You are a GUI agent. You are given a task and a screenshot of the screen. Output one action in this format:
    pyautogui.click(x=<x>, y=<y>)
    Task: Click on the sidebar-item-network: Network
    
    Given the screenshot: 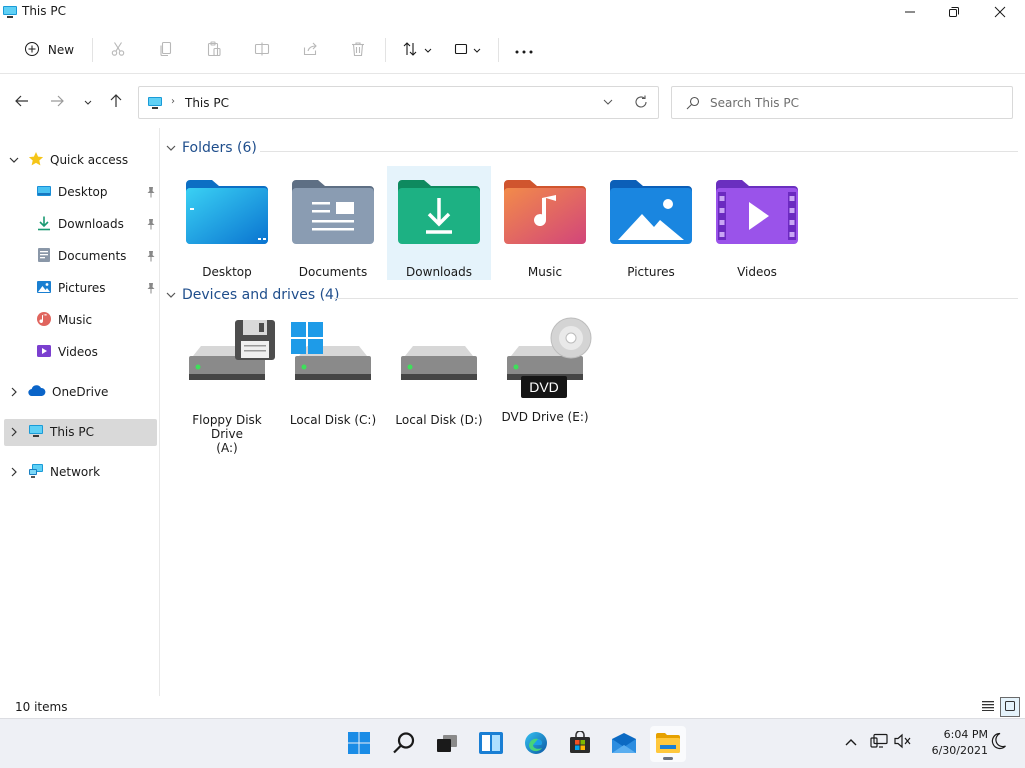 What is the action you would take?
    pyautogui.click(x=64, y=472)
    